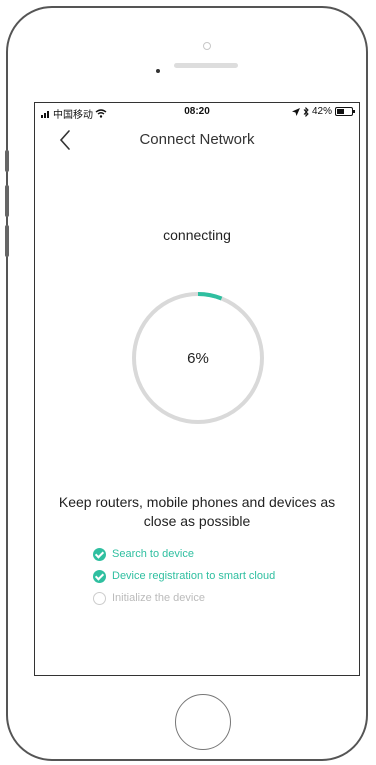 The height and width of the screenshot is (765, 376). I want to click on connection-status: connecting, so click(197, 235).